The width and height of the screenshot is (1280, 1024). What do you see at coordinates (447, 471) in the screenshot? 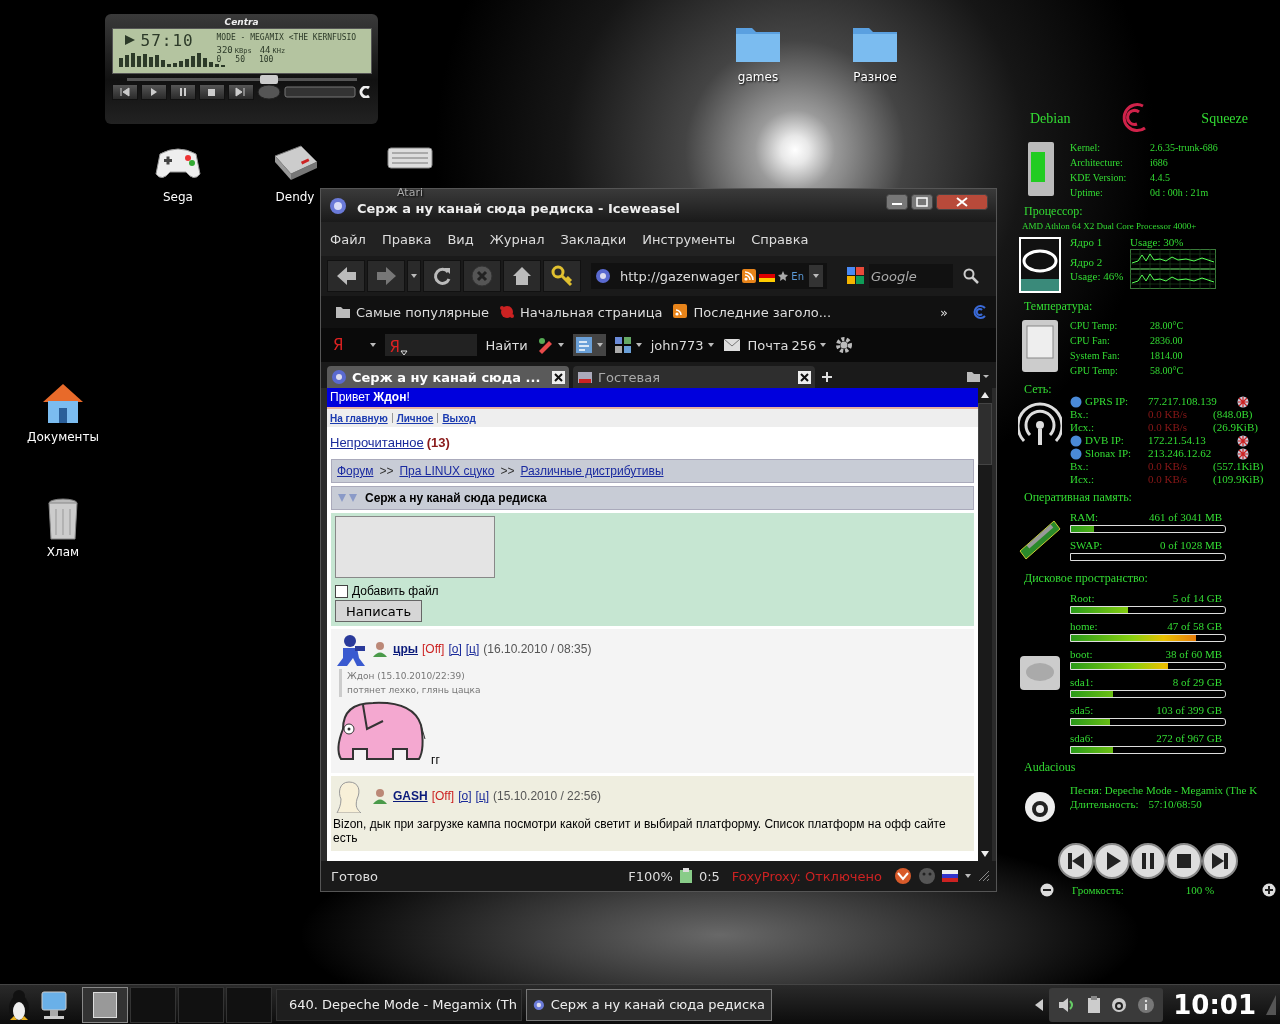
I see `breadcrumb-link: Пра LINUX сцуко` at bounding box center [447, 471].